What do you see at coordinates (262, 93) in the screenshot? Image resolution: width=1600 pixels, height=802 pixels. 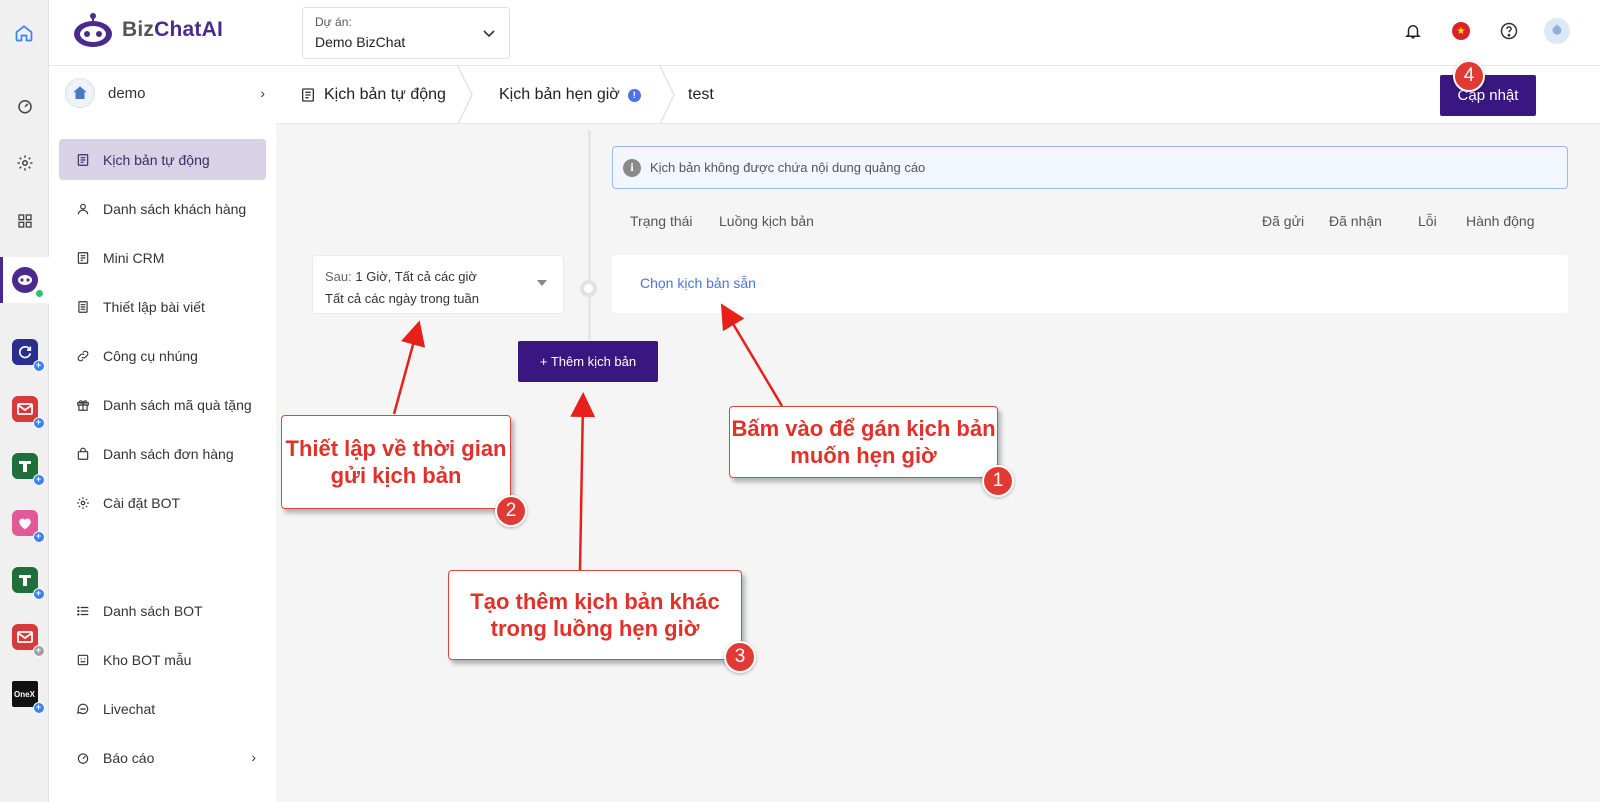 I see `chevron-right-icon: ›` at bounding box center [262, 93].